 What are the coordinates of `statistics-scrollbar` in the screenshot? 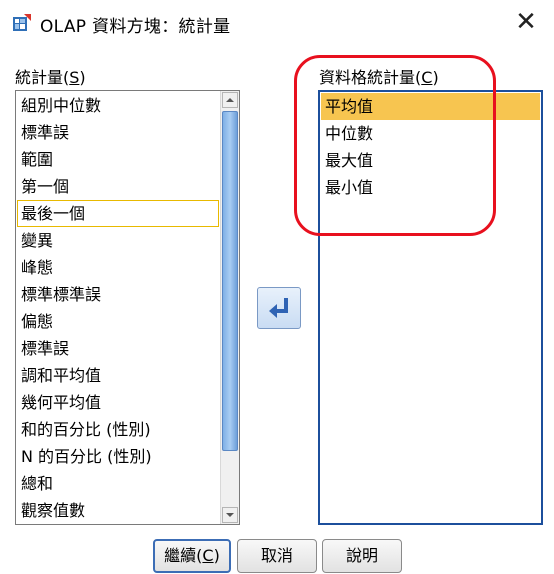 It's located at (229, 307).